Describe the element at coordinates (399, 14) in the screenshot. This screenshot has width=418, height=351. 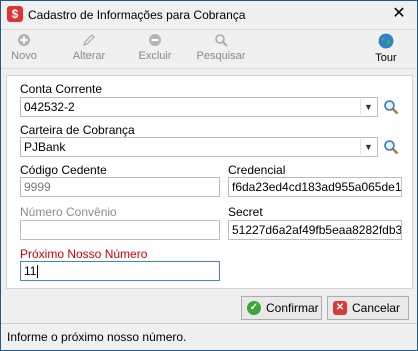
I see `close-button: ✕` at that location.